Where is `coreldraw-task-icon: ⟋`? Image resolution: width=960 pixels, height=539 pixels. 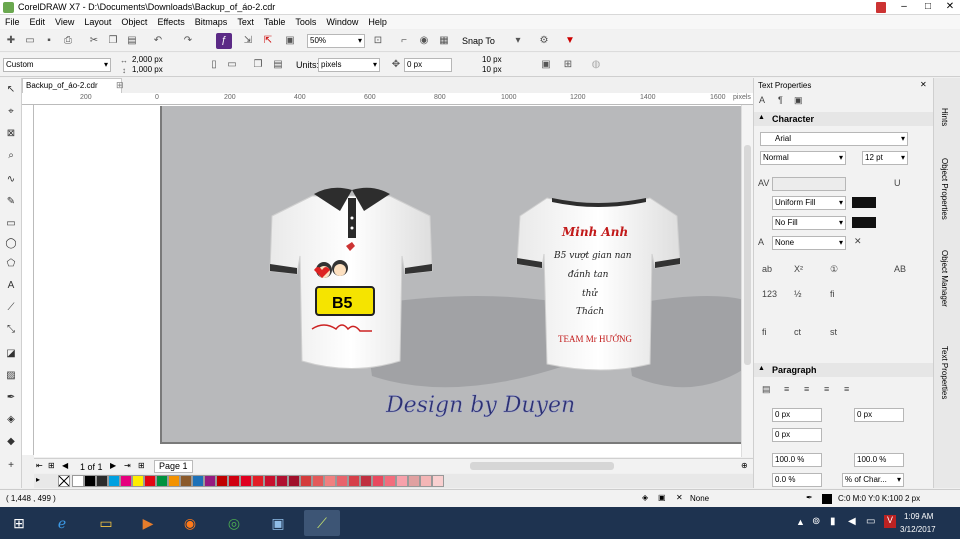
coreldraw-task-icon: ⟋ is located at coordinates (322, 523).